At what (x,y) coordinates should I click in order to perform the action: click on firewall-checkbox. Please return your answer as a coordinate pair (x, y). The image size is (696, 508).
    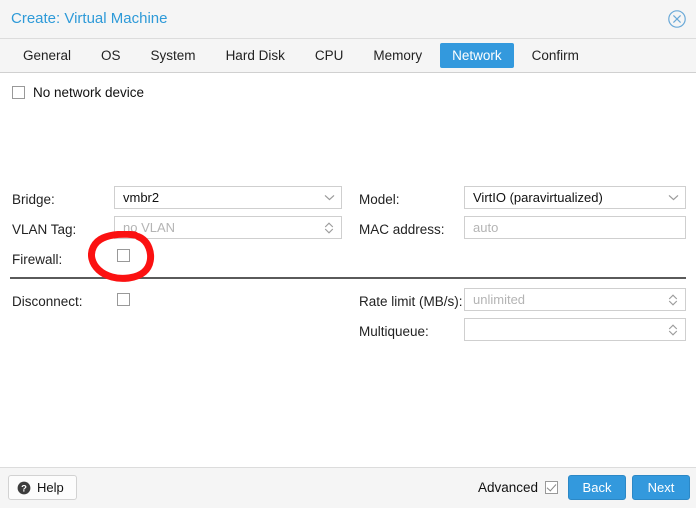
    Looking at the image, I should click on (123, 255).